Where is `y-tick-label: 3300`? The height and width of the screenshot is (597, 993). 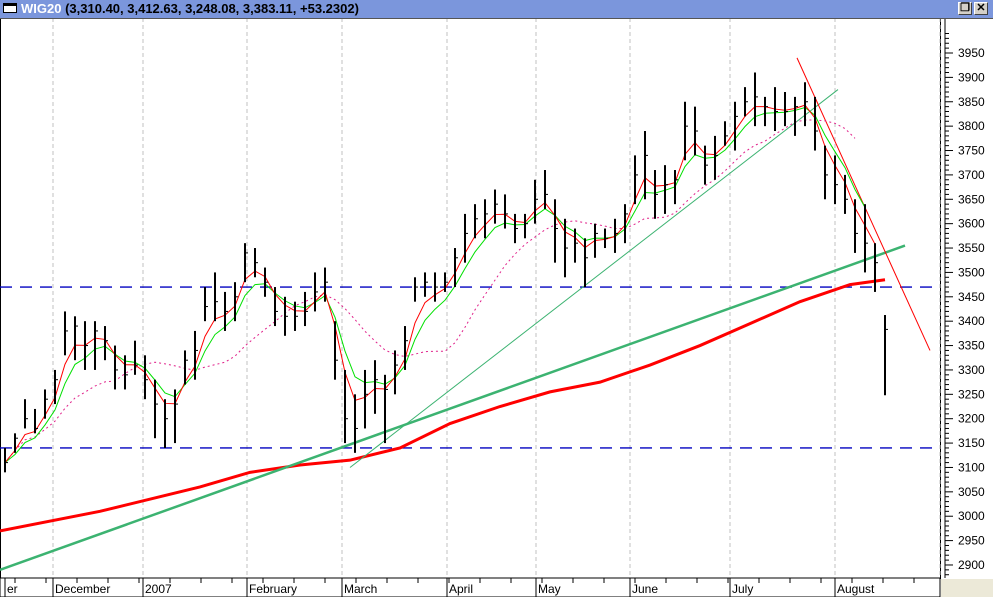
y-tick-label: 3300 is located at coordinates (971, 370).